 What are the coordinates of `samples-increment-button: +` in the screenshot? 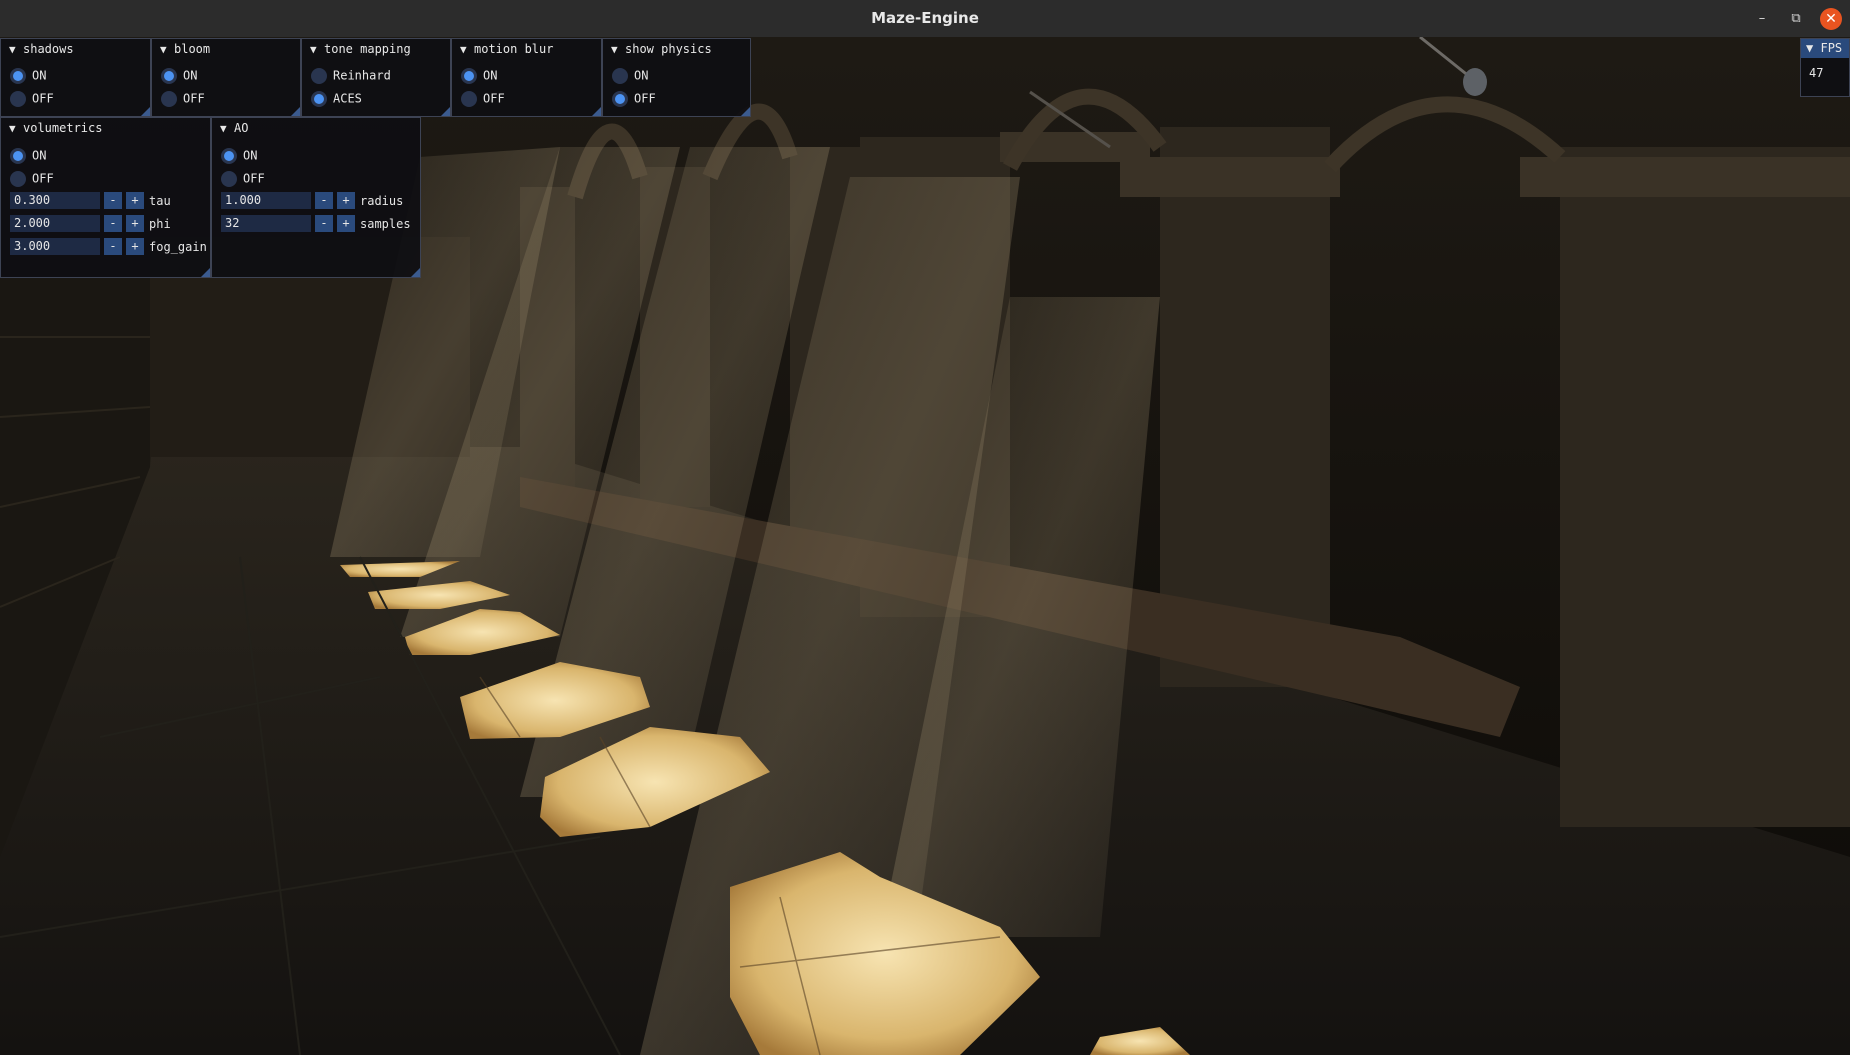 It's located at (346, 223).